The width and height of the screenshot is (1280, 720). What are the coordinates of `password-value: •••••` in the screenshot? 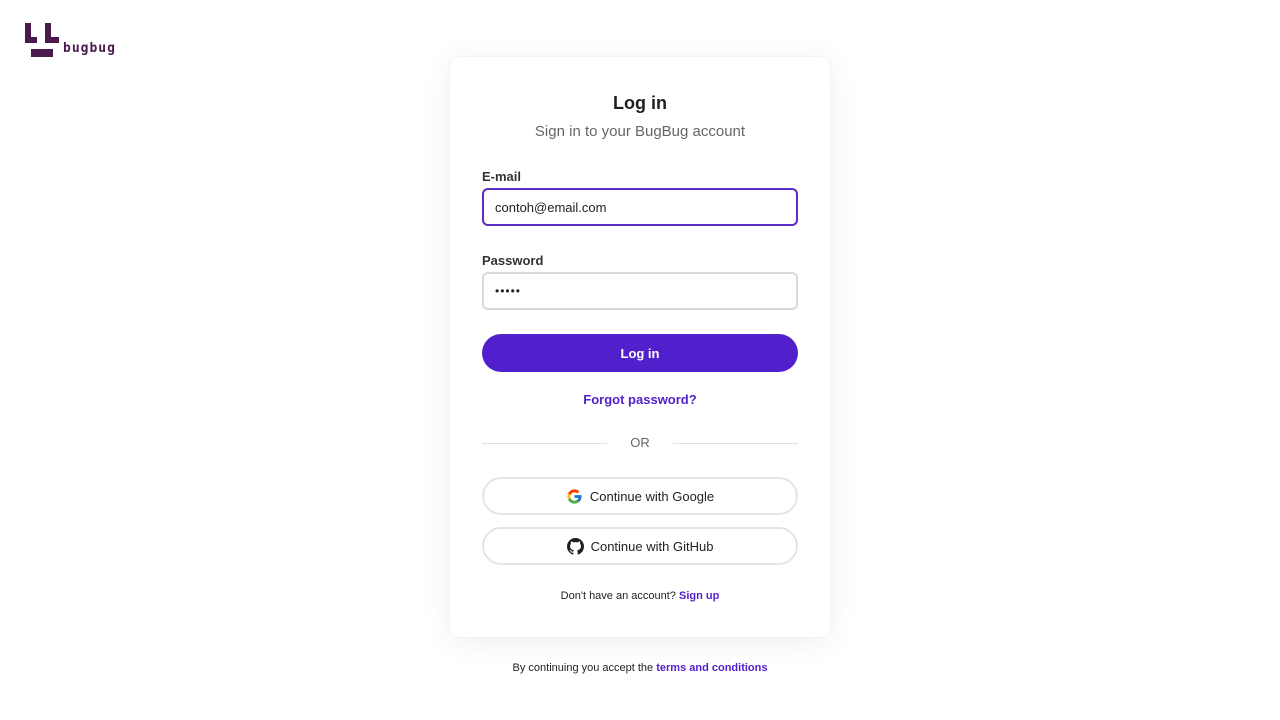 It's located at (508, 291).